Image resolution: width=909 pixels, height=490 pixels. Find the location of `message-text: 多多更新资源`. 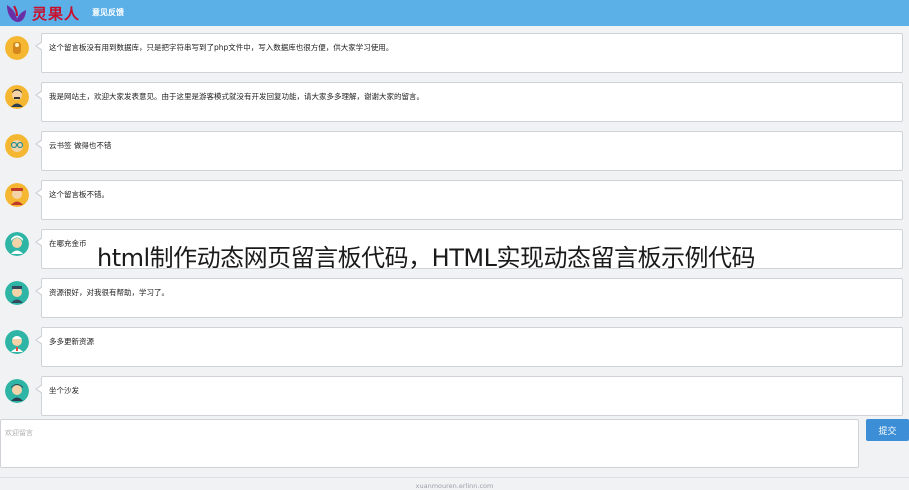

message-text: 多多更新资源 is located at coordinates (71, 341).